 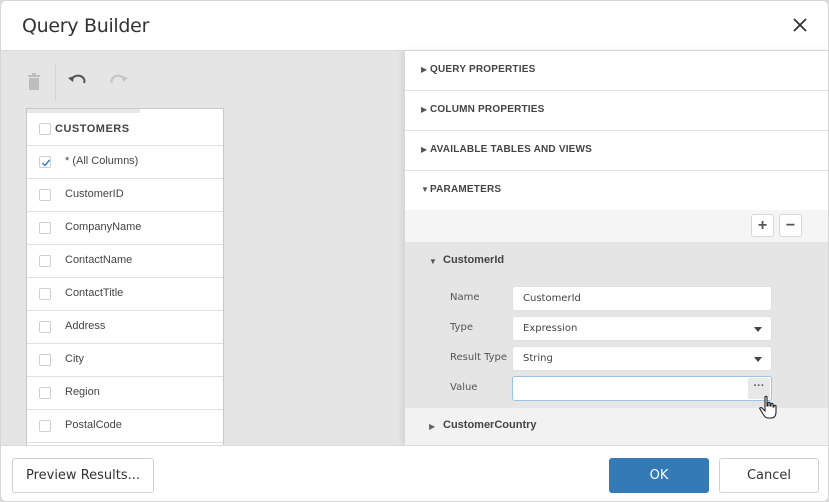 I want to click on remove-parameter-button: −, so click(x=790, y=225).